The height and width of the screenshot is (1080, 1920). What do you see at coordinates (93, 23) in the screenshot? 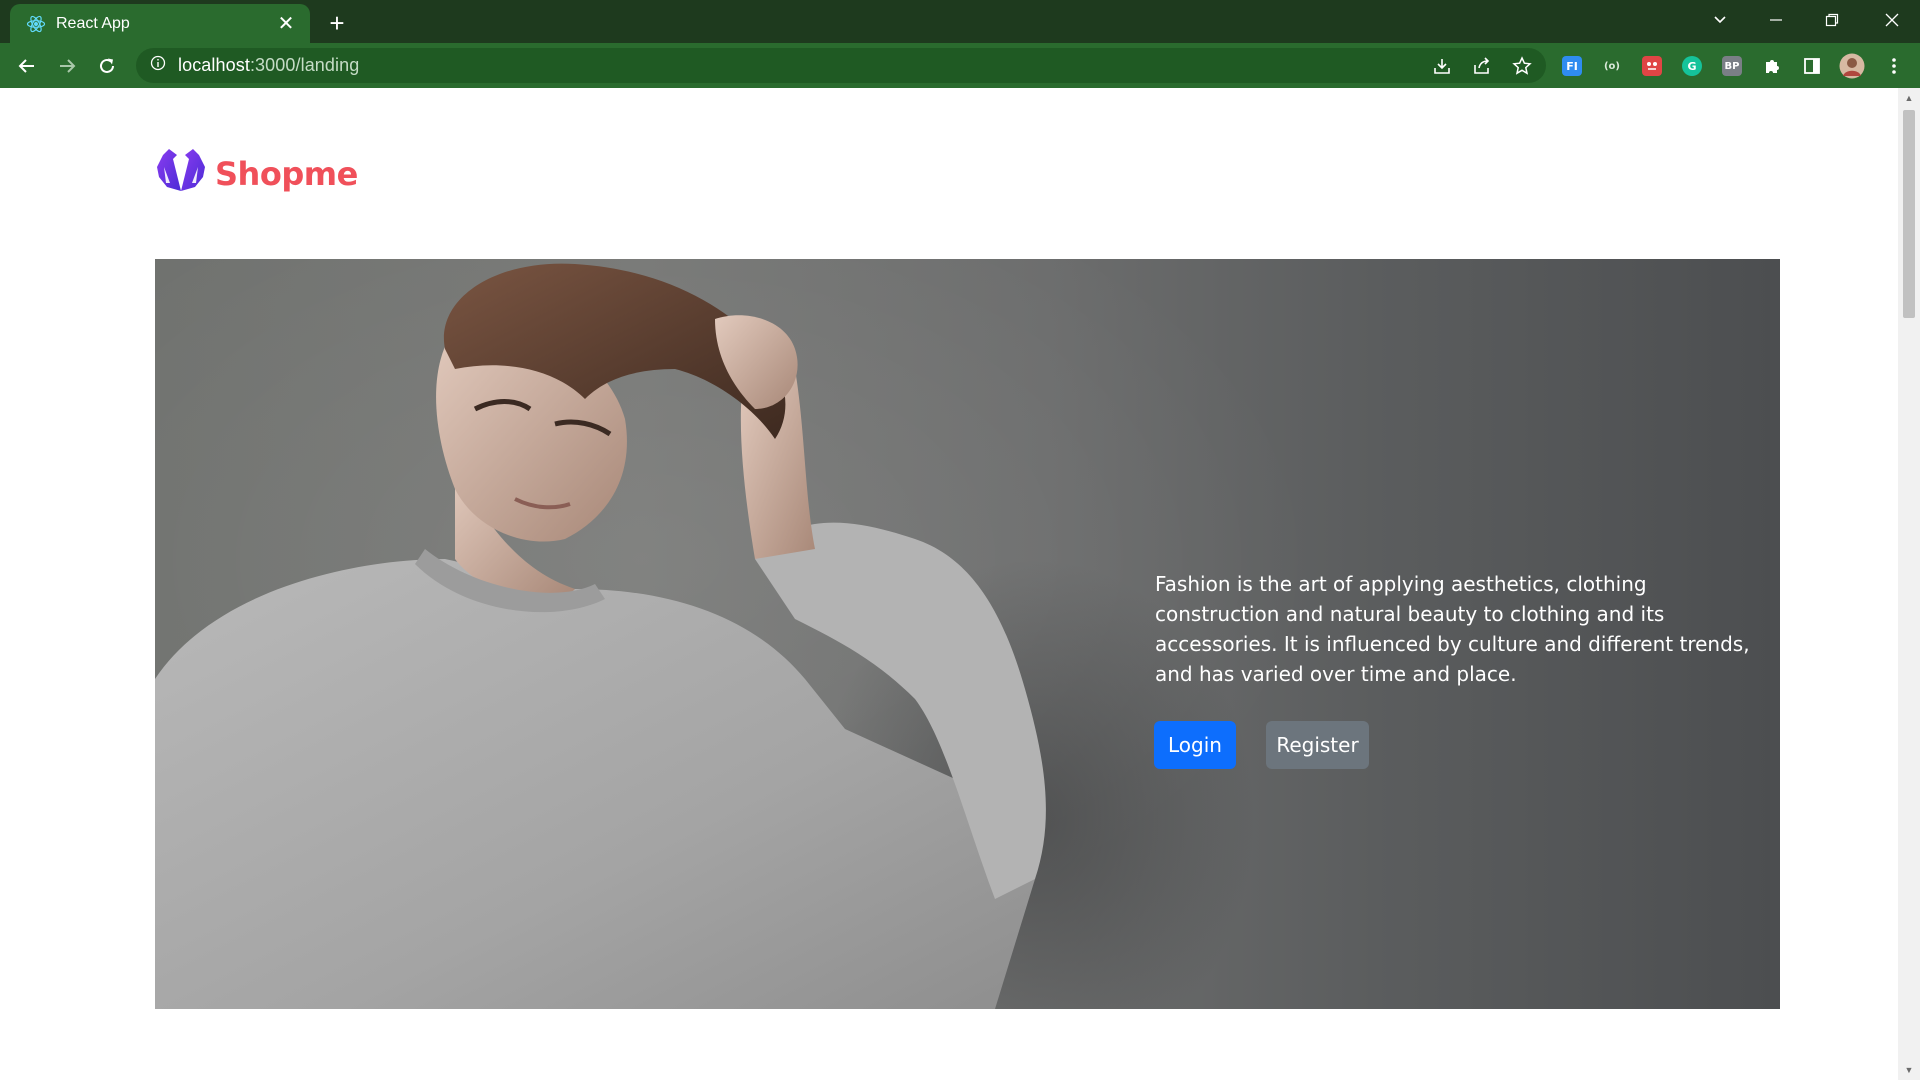
I see `tab-title: React App` at bounding box center [93, 23].